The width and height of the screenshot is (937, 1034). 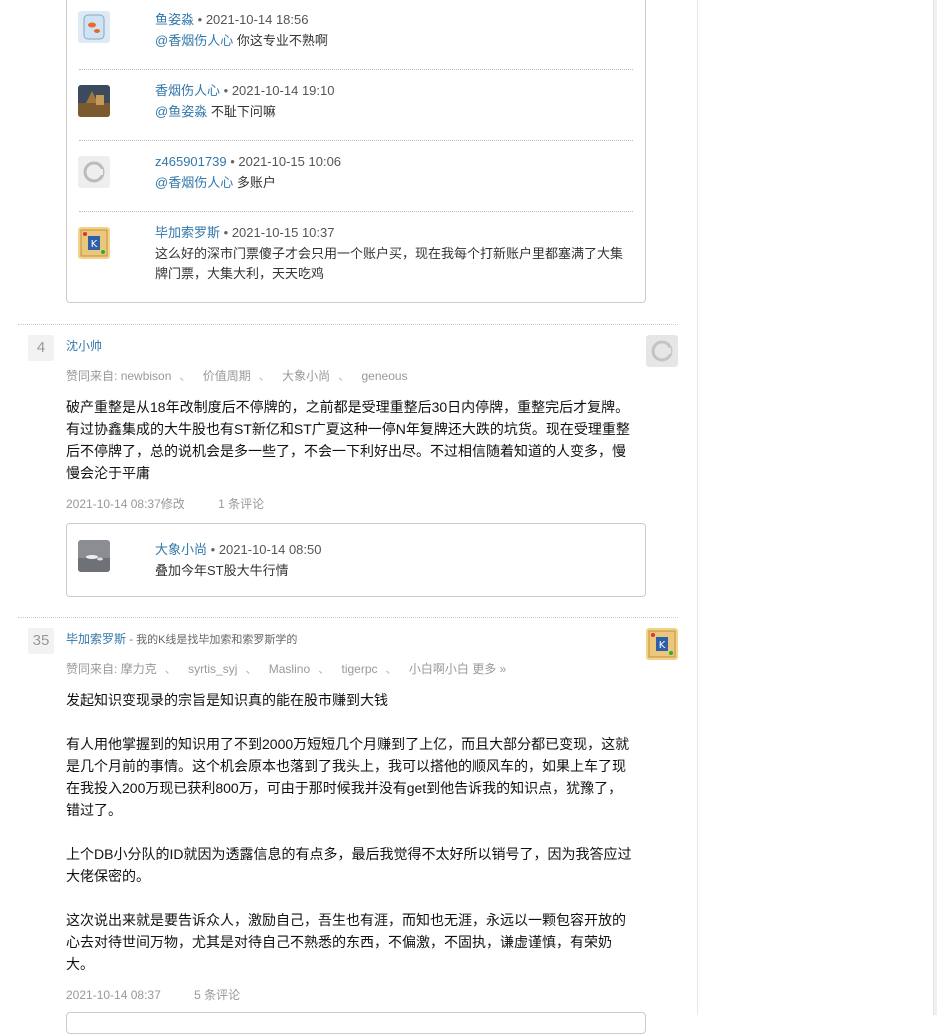 I want to click on comments-panel, so click(x=356, y=1023).